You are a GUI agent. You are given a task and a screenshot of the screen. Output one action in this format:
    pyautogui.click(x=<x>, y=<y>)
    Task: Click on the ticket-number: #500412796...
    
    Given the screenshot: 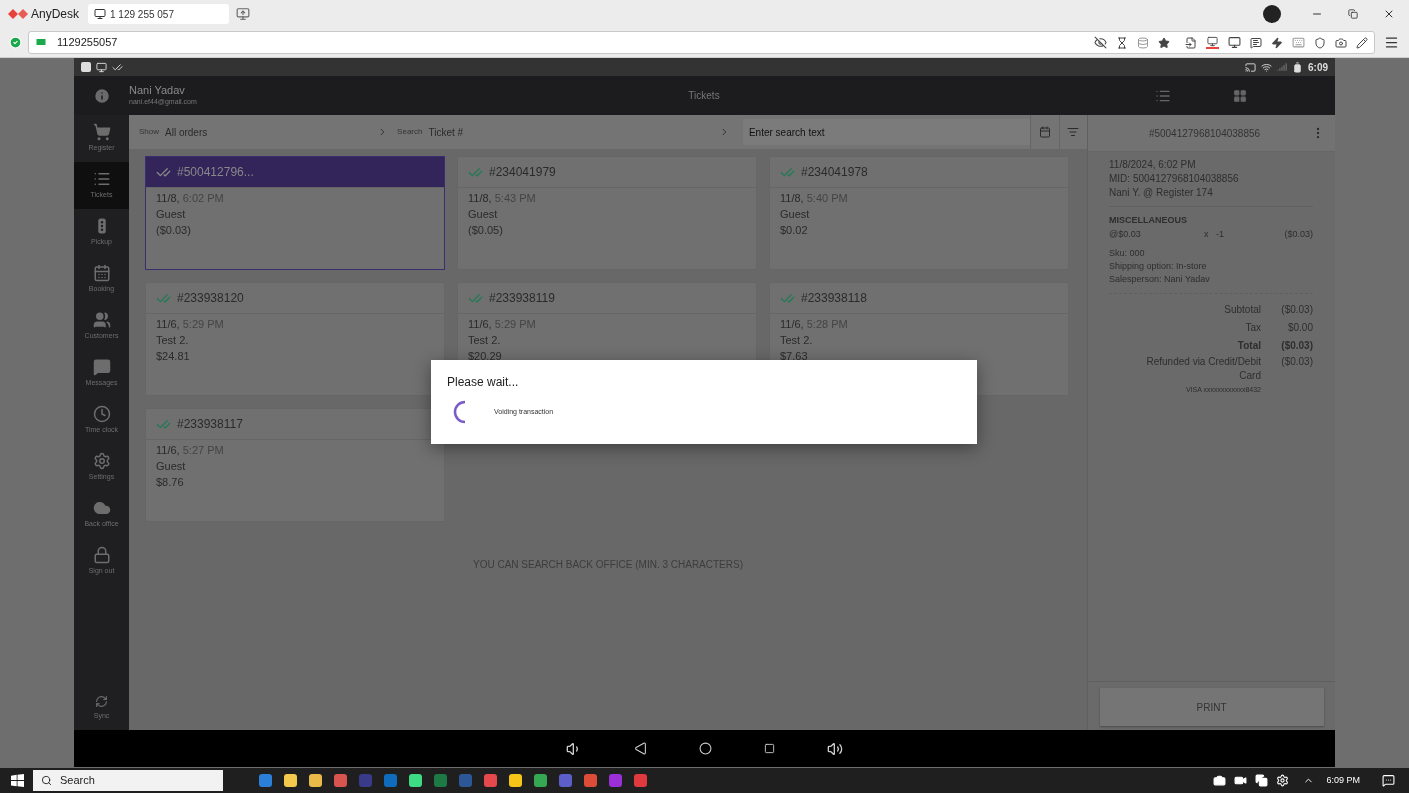 What is the action you would take?
    pyautogui.click(x=215, y=172)
    